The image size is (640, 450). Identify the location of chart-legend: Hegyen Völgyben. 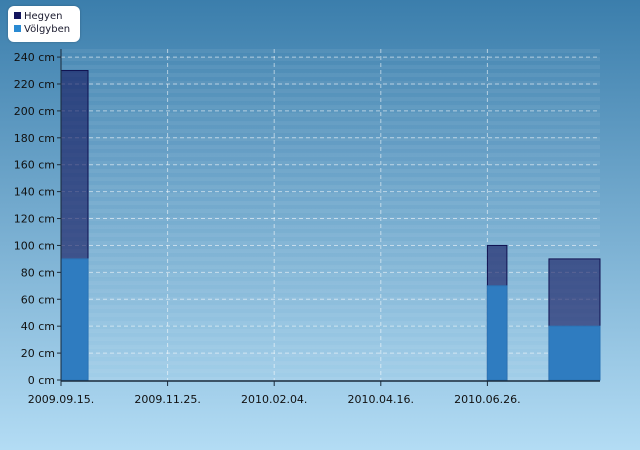
(44, 24).